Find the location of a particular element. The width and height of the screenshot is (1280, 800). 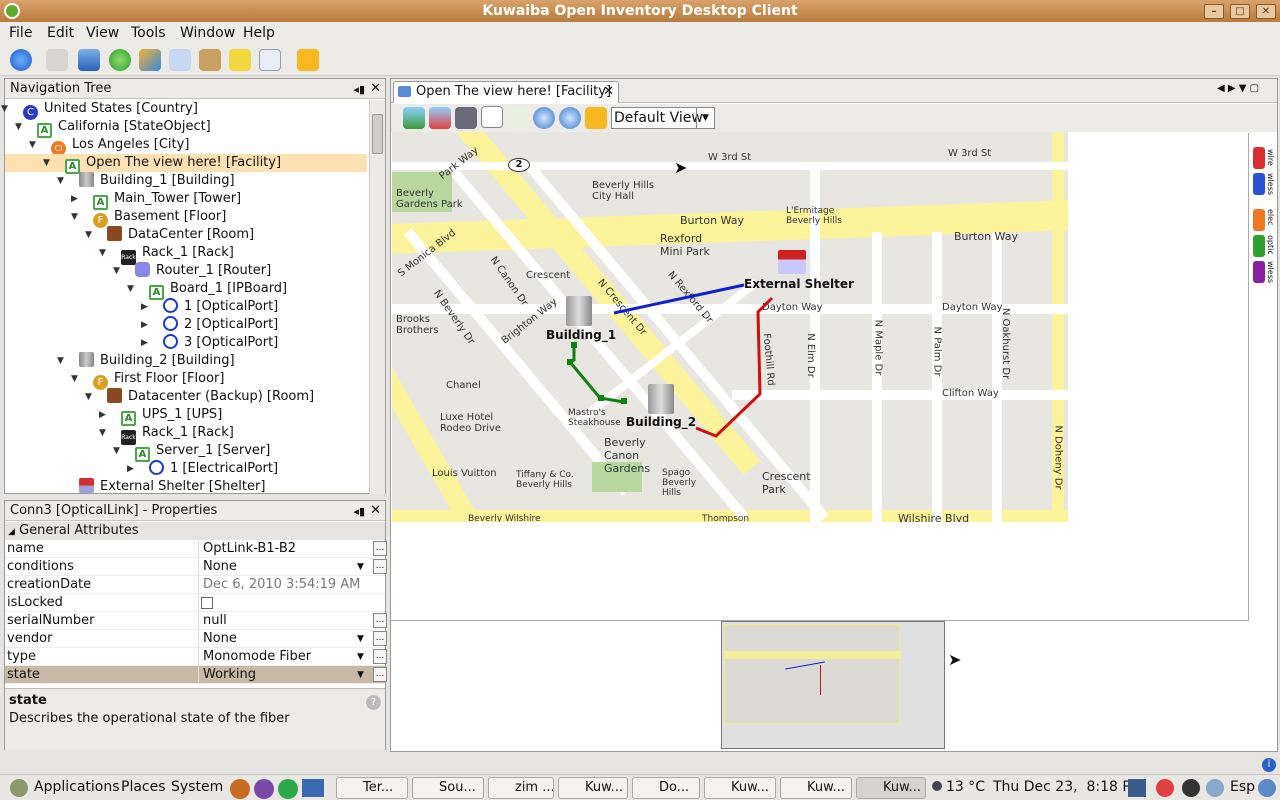

section-header: ◢ General Attributes is located at coordinates (195, 531).